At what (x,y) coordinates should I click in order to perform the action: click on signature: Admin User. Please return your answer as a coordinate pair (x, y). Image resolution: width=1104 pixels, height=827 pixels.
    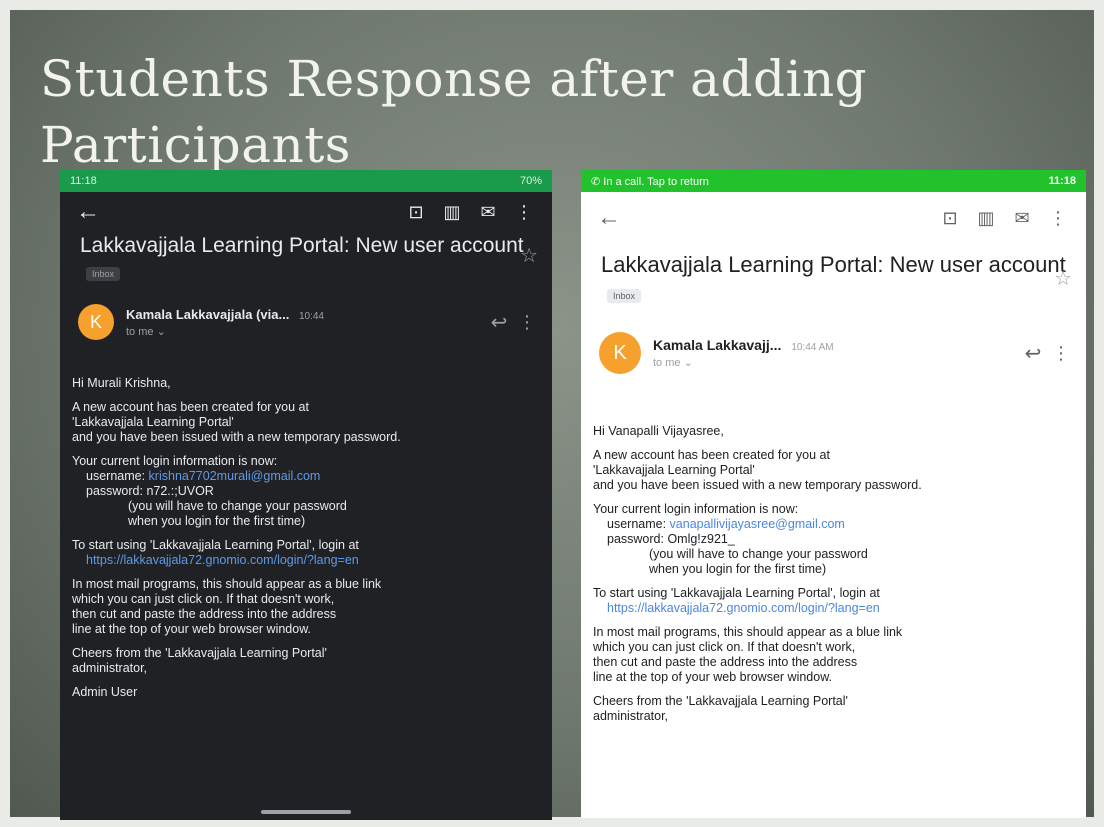
    Looking at the image, I should click on (105, 692).